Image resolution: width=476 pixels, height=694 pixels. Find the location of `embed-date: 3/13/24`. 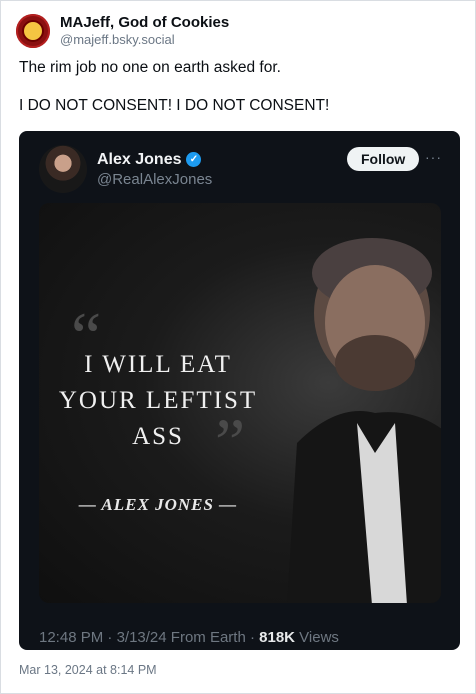

embed-date: 3/13/24 is located at coordinates (141, 637).